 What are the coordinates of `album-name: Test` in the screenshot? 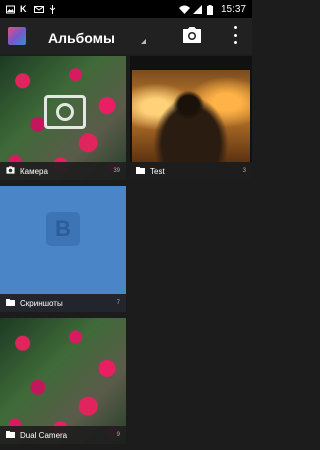 It's located at (157, 171).